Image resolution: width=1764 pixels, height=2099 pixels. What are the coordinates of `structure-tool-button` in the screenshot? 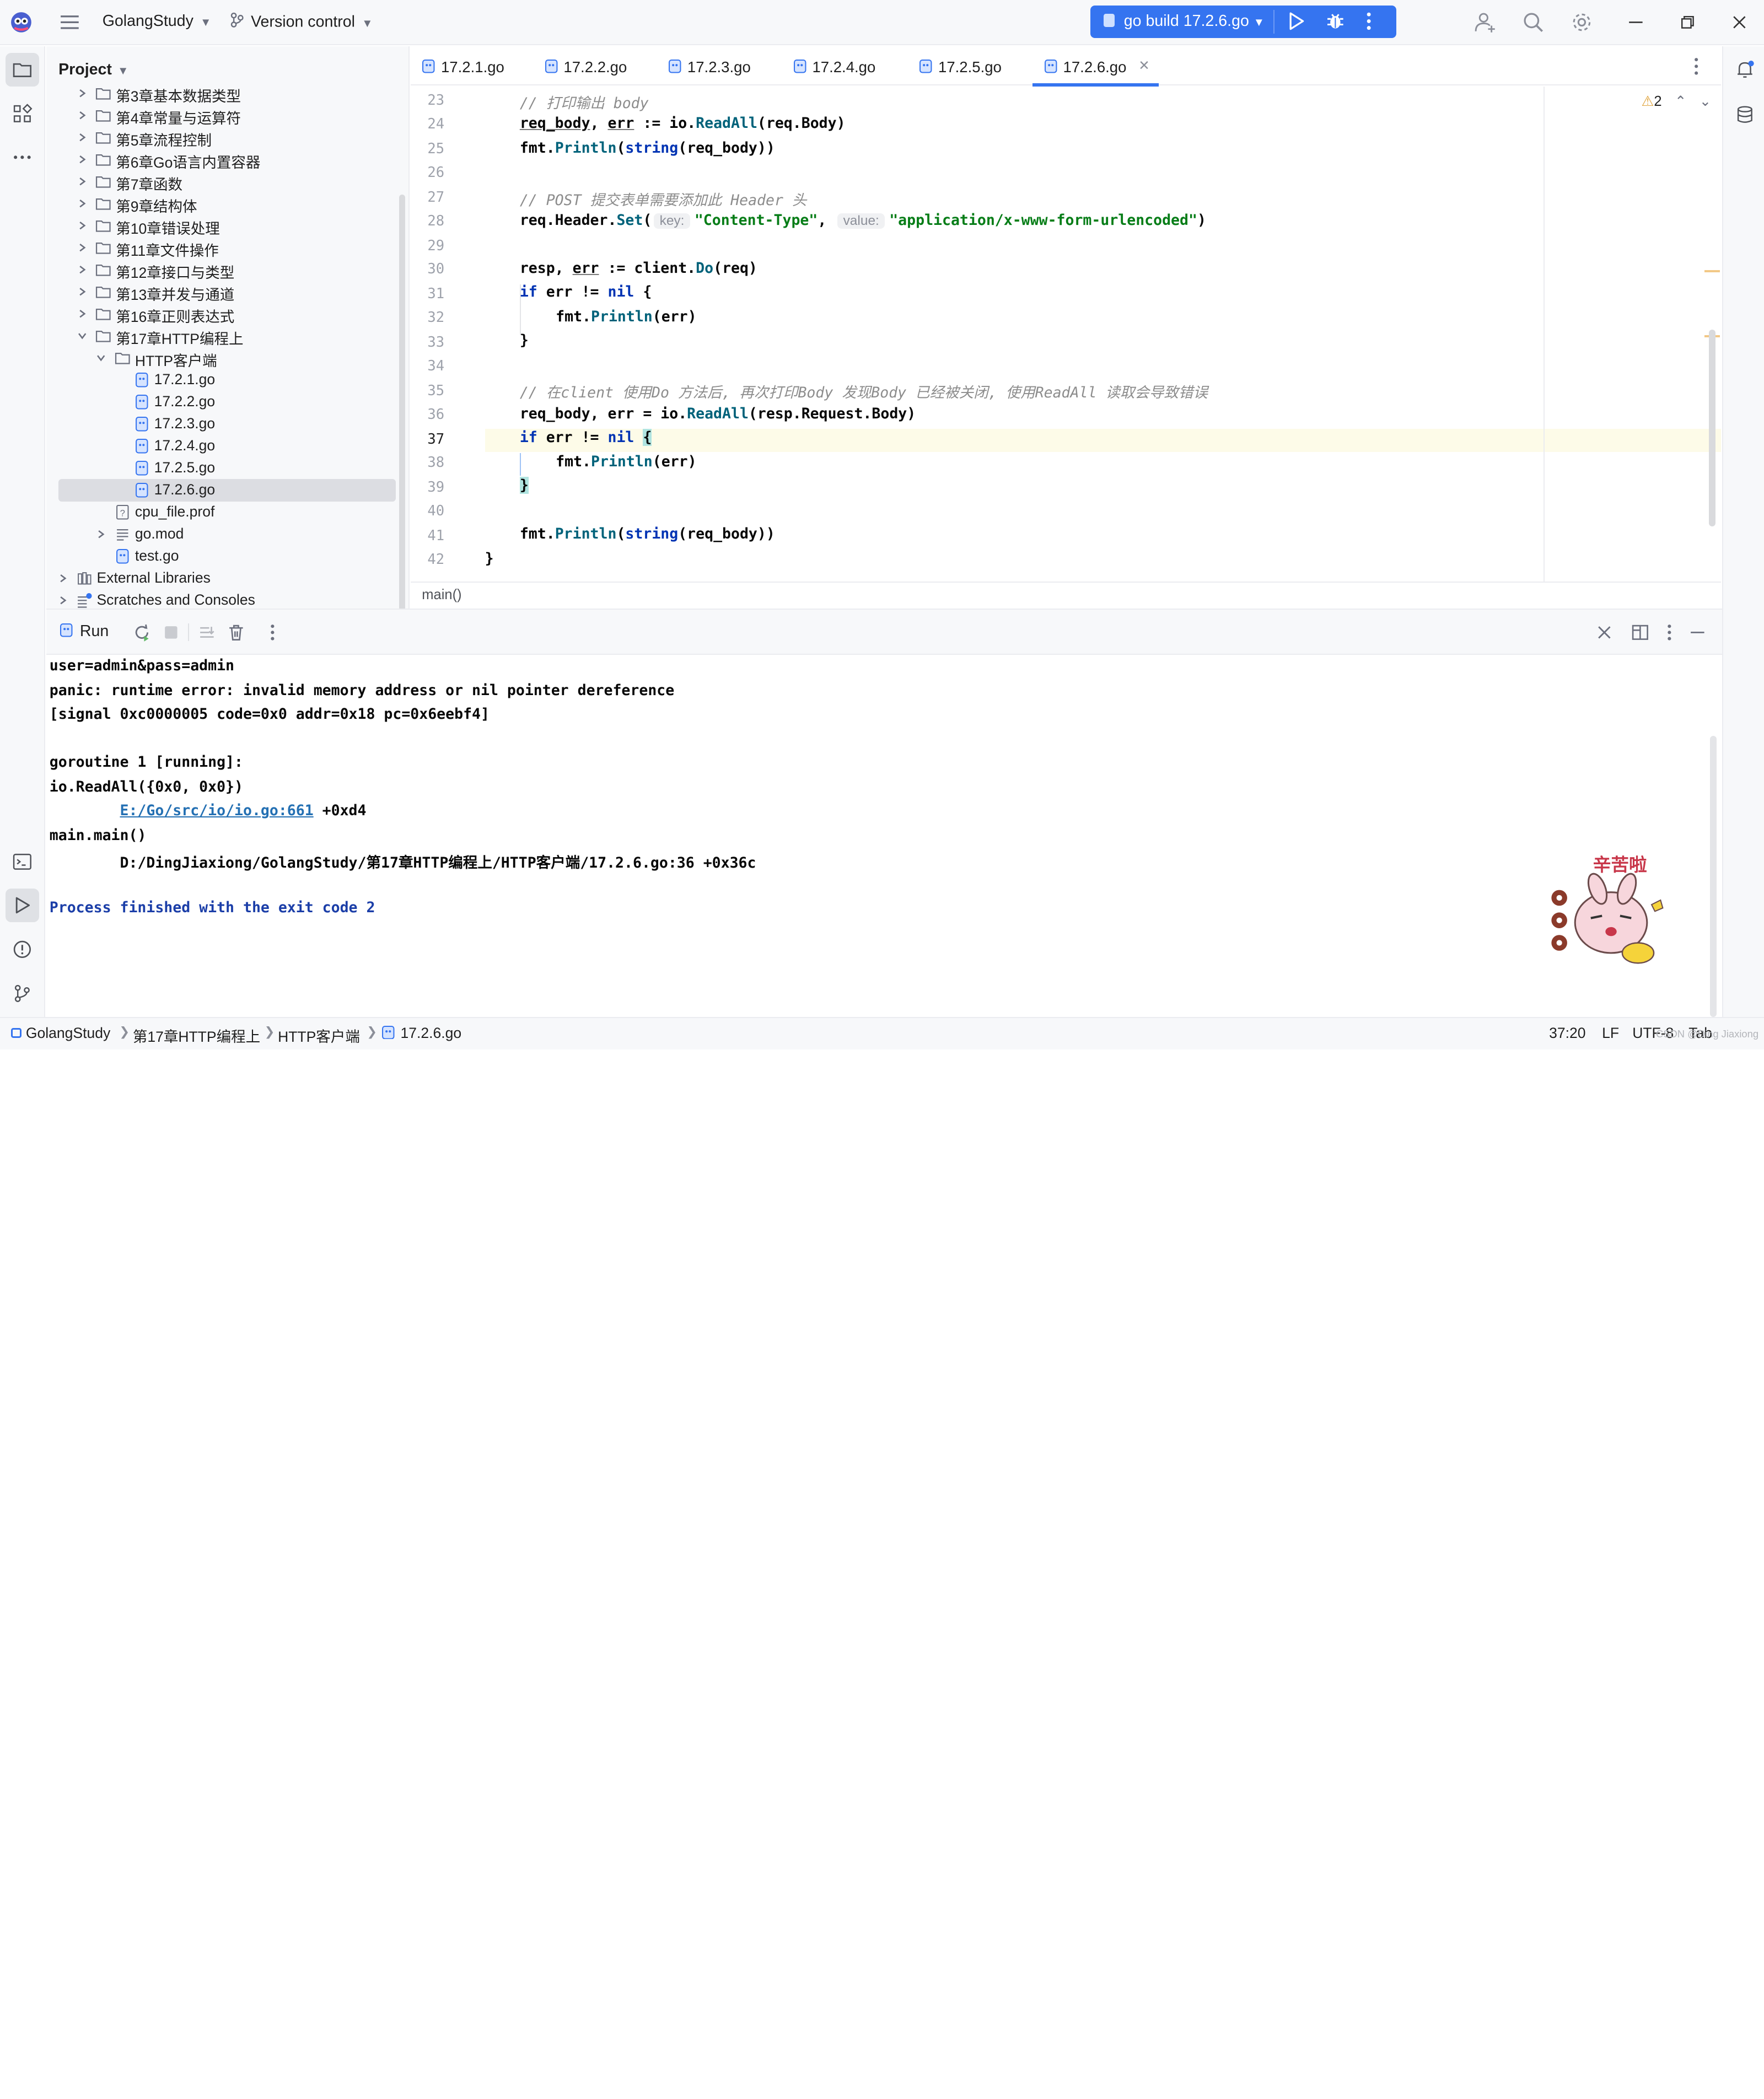 It's located at (22, 114).